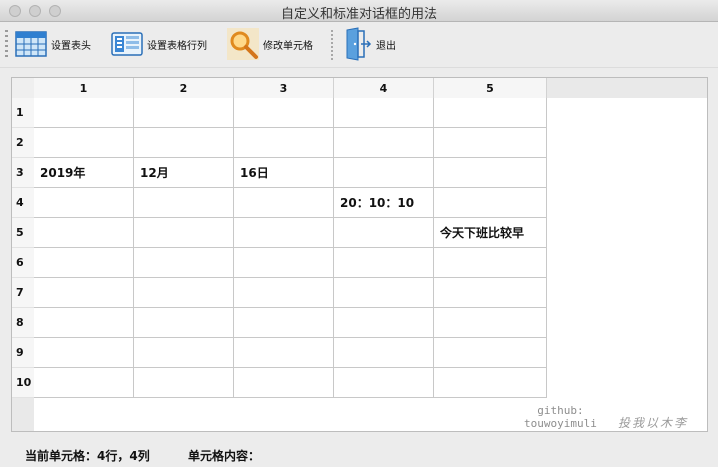 This screenshot has height=467, width=718. What do you see at coordinates (358, 14) in the screenshot?
I see `window-title: 自定义和标准对话框的用法` at bounding box center [358, 14].